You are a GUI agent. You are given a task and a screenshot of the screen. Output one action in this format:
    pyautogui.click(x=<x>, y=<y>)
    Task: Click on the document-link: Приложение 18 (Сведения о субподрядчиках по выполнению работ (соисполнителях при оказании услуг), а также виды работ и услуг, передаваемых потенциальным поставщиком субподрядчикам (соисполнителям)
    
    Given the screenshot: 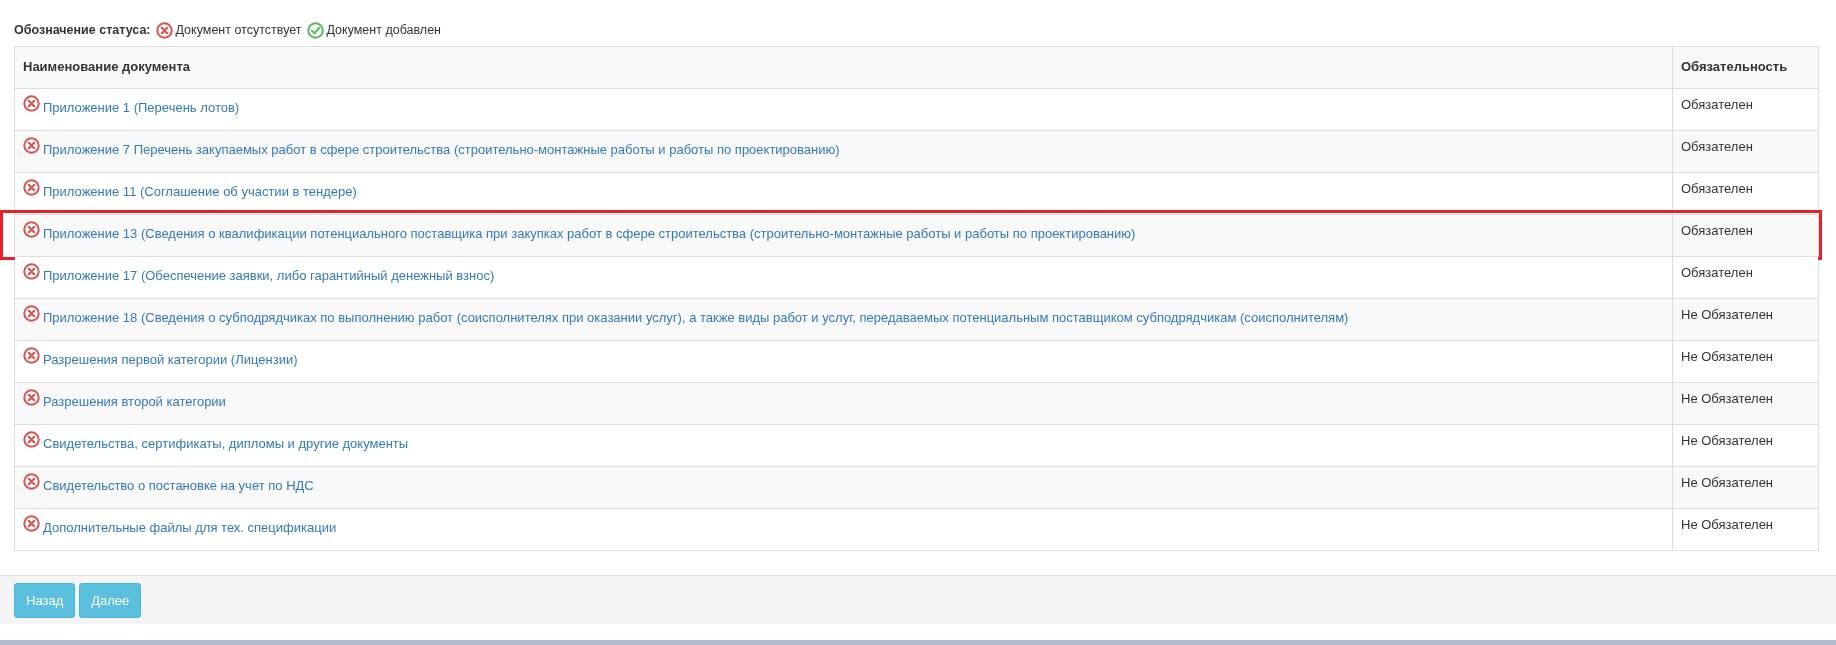 What is the action you would take?
    pyautogui.click(x=696, y=317)
    